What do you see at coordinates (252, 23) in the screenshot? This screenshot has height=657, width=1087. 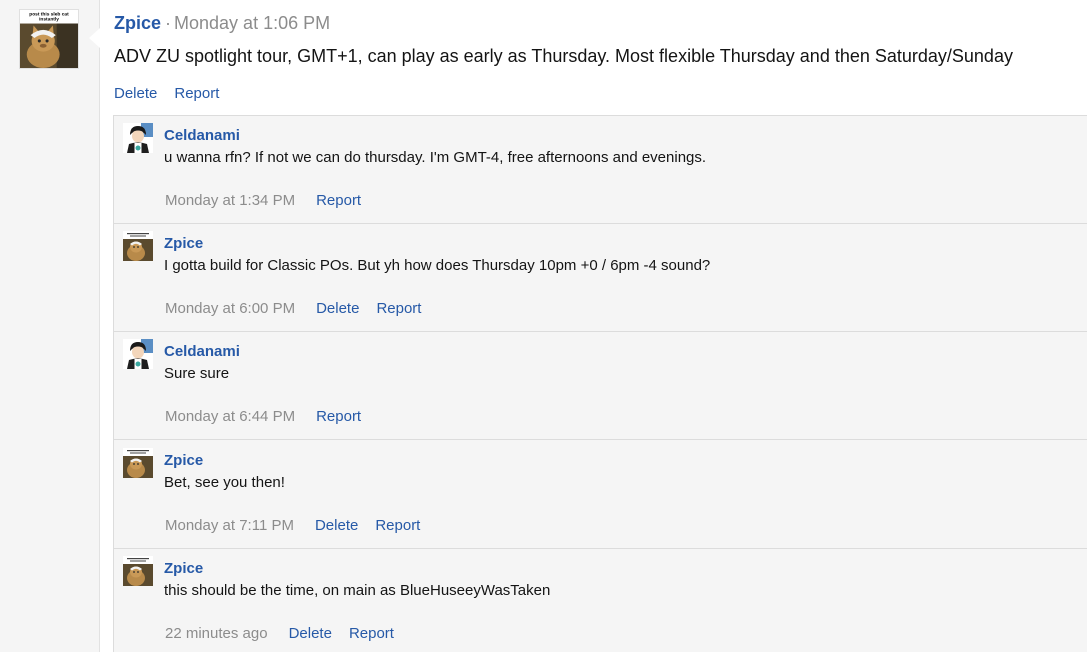 I see `post-timestamp: Monday at 1:06 PM` at bounding box center [252, 23].